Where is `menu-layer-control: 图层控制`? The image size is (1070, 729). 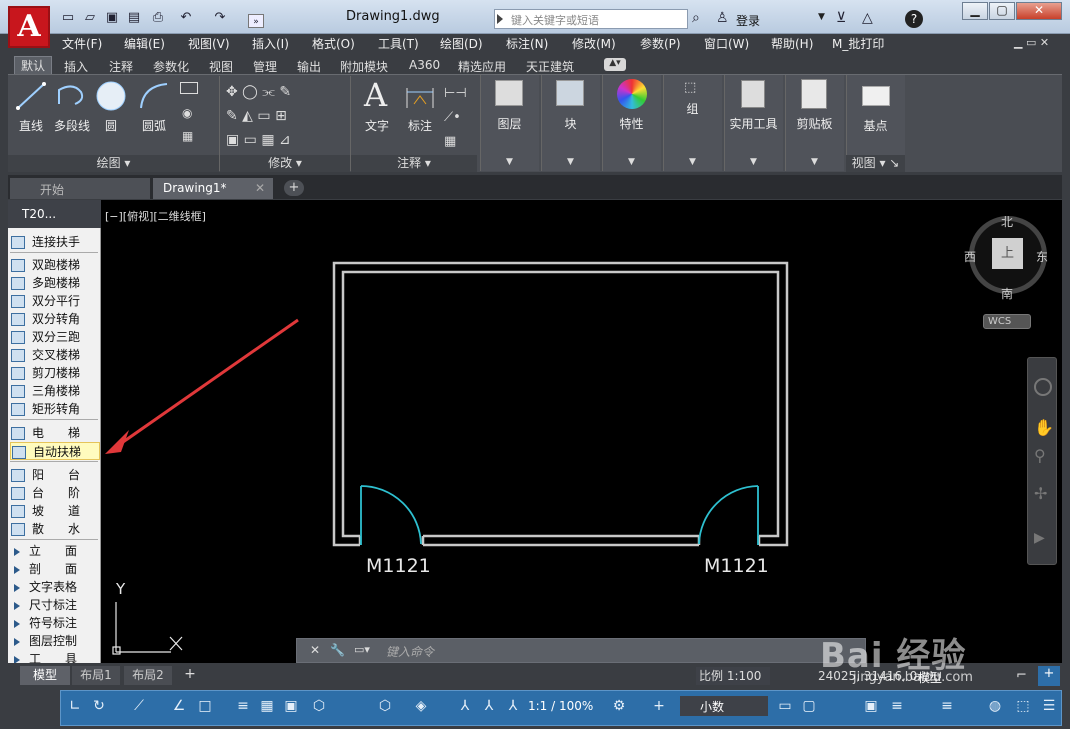 menu-layer-control: 图层控制 is located at coordinates (55, 641).